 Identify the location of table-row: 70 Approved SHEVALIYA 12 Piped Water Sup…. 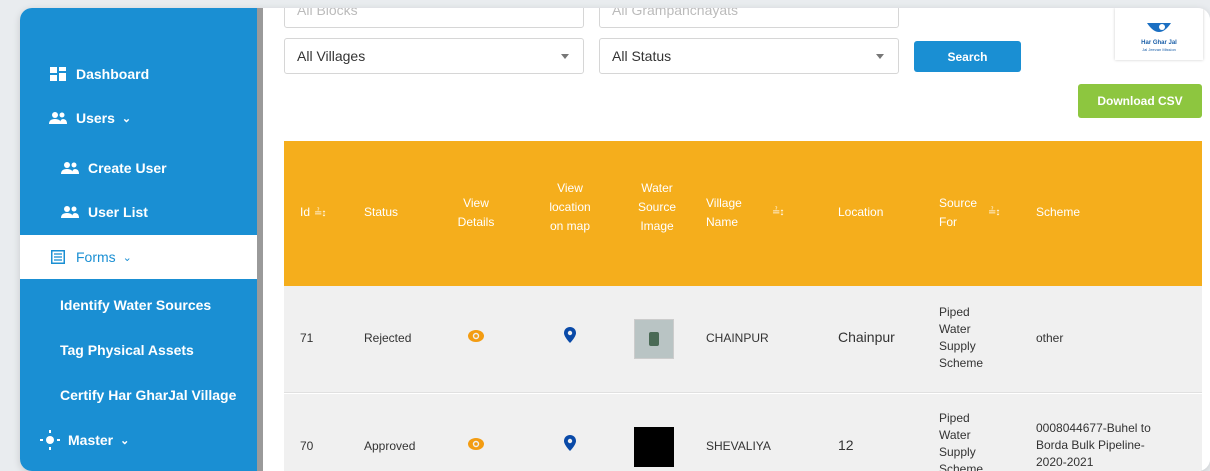
(743, 432).